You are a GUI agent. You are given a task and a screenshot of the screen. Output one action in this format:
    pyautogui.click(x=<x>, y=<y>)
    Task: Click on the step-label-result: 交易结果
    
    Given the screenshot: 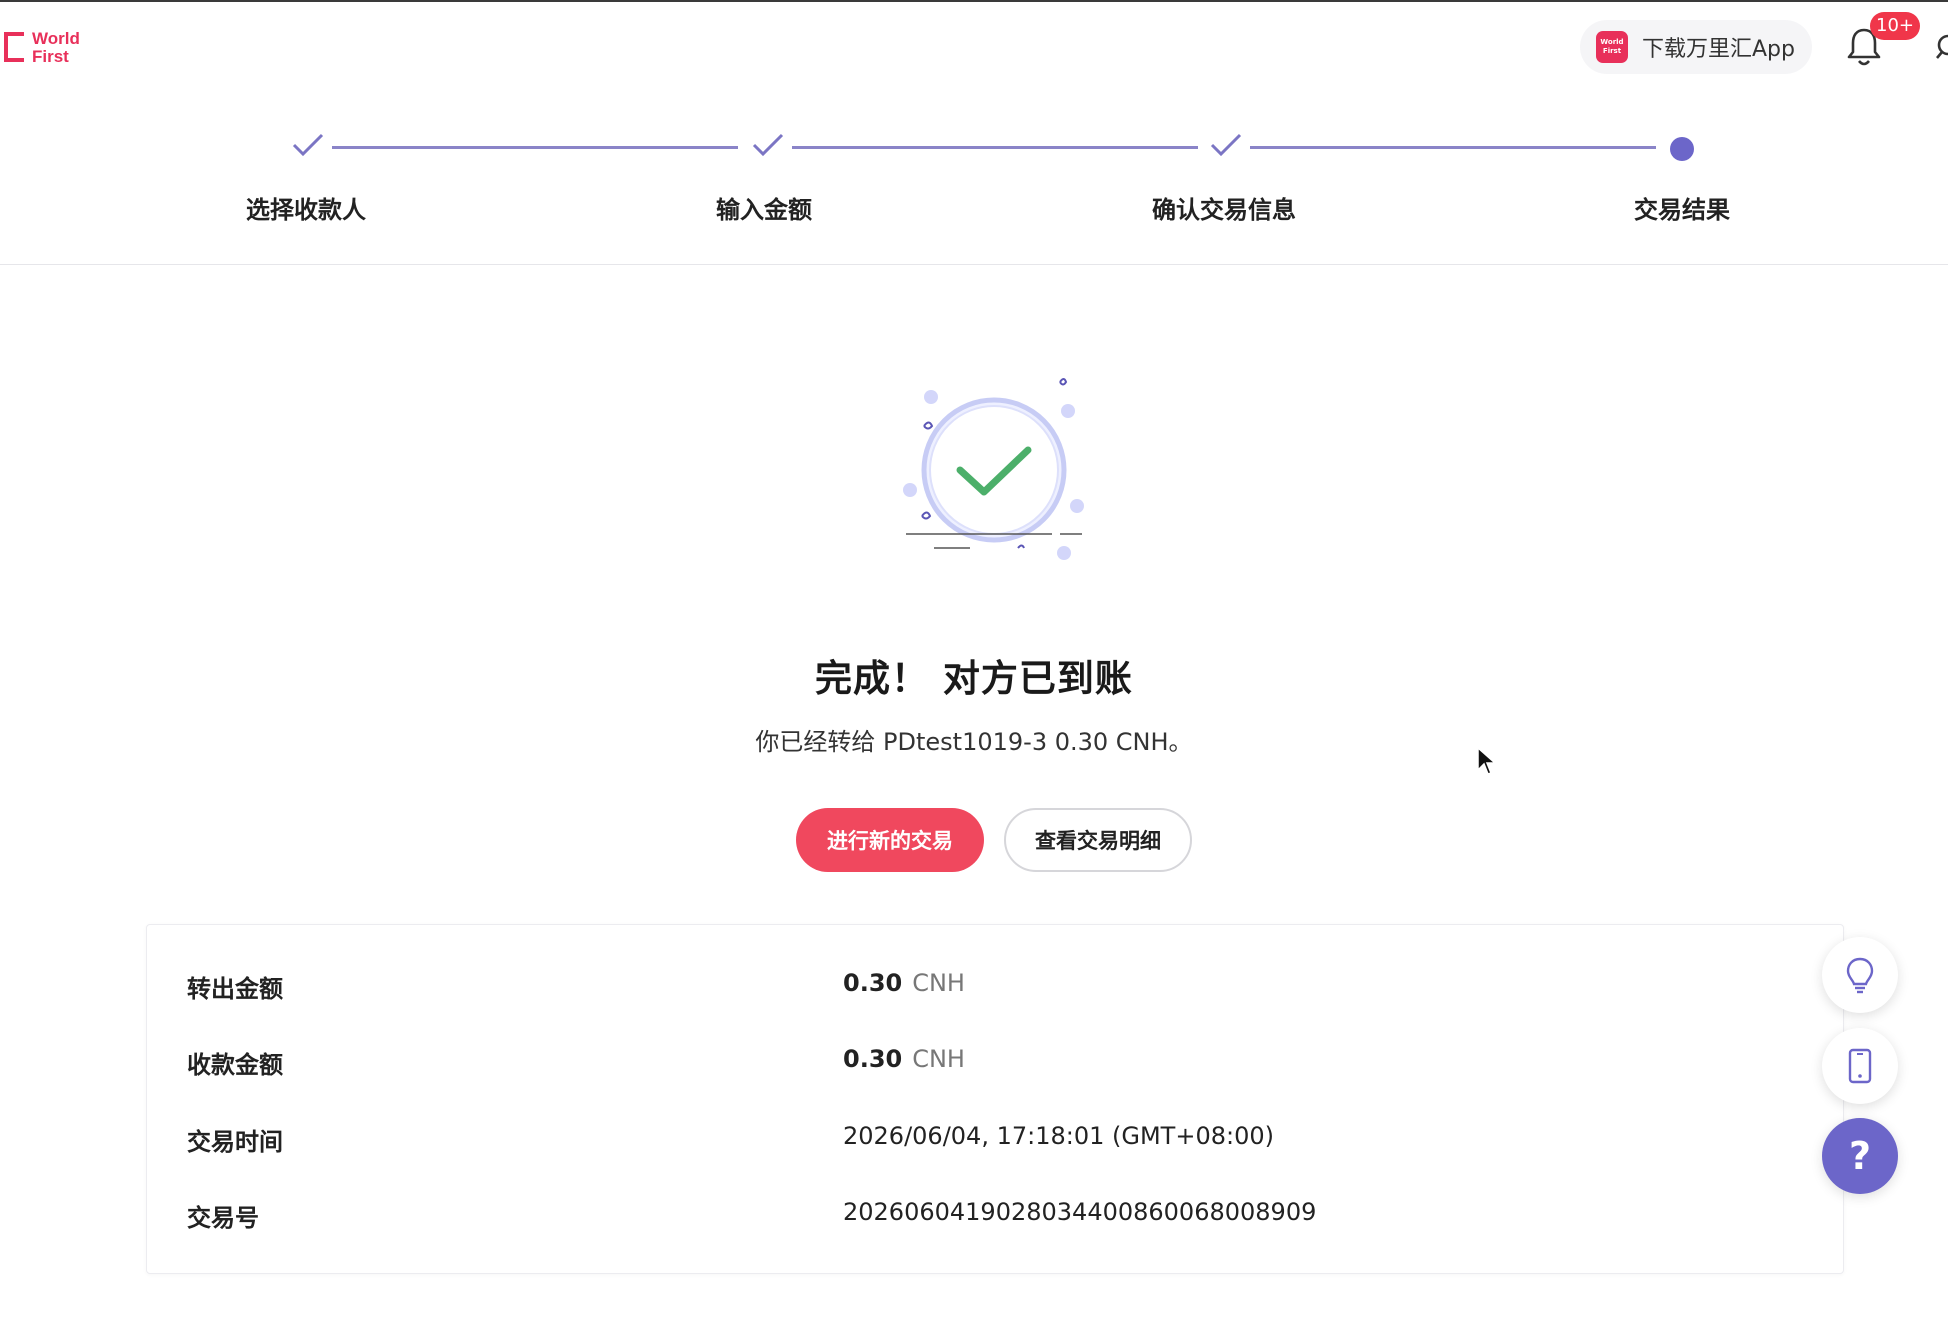 What is the action you would take?
    pyautogui.click(x=1682, y=210)
    